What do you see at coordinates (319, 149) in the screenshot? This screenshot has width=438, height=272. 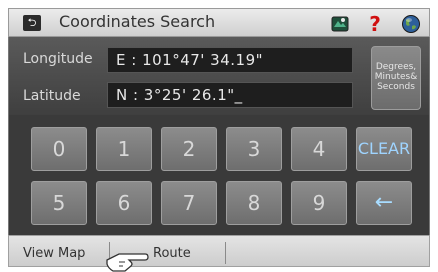 I see `key-4: 4` at bounding box center [319, 149].